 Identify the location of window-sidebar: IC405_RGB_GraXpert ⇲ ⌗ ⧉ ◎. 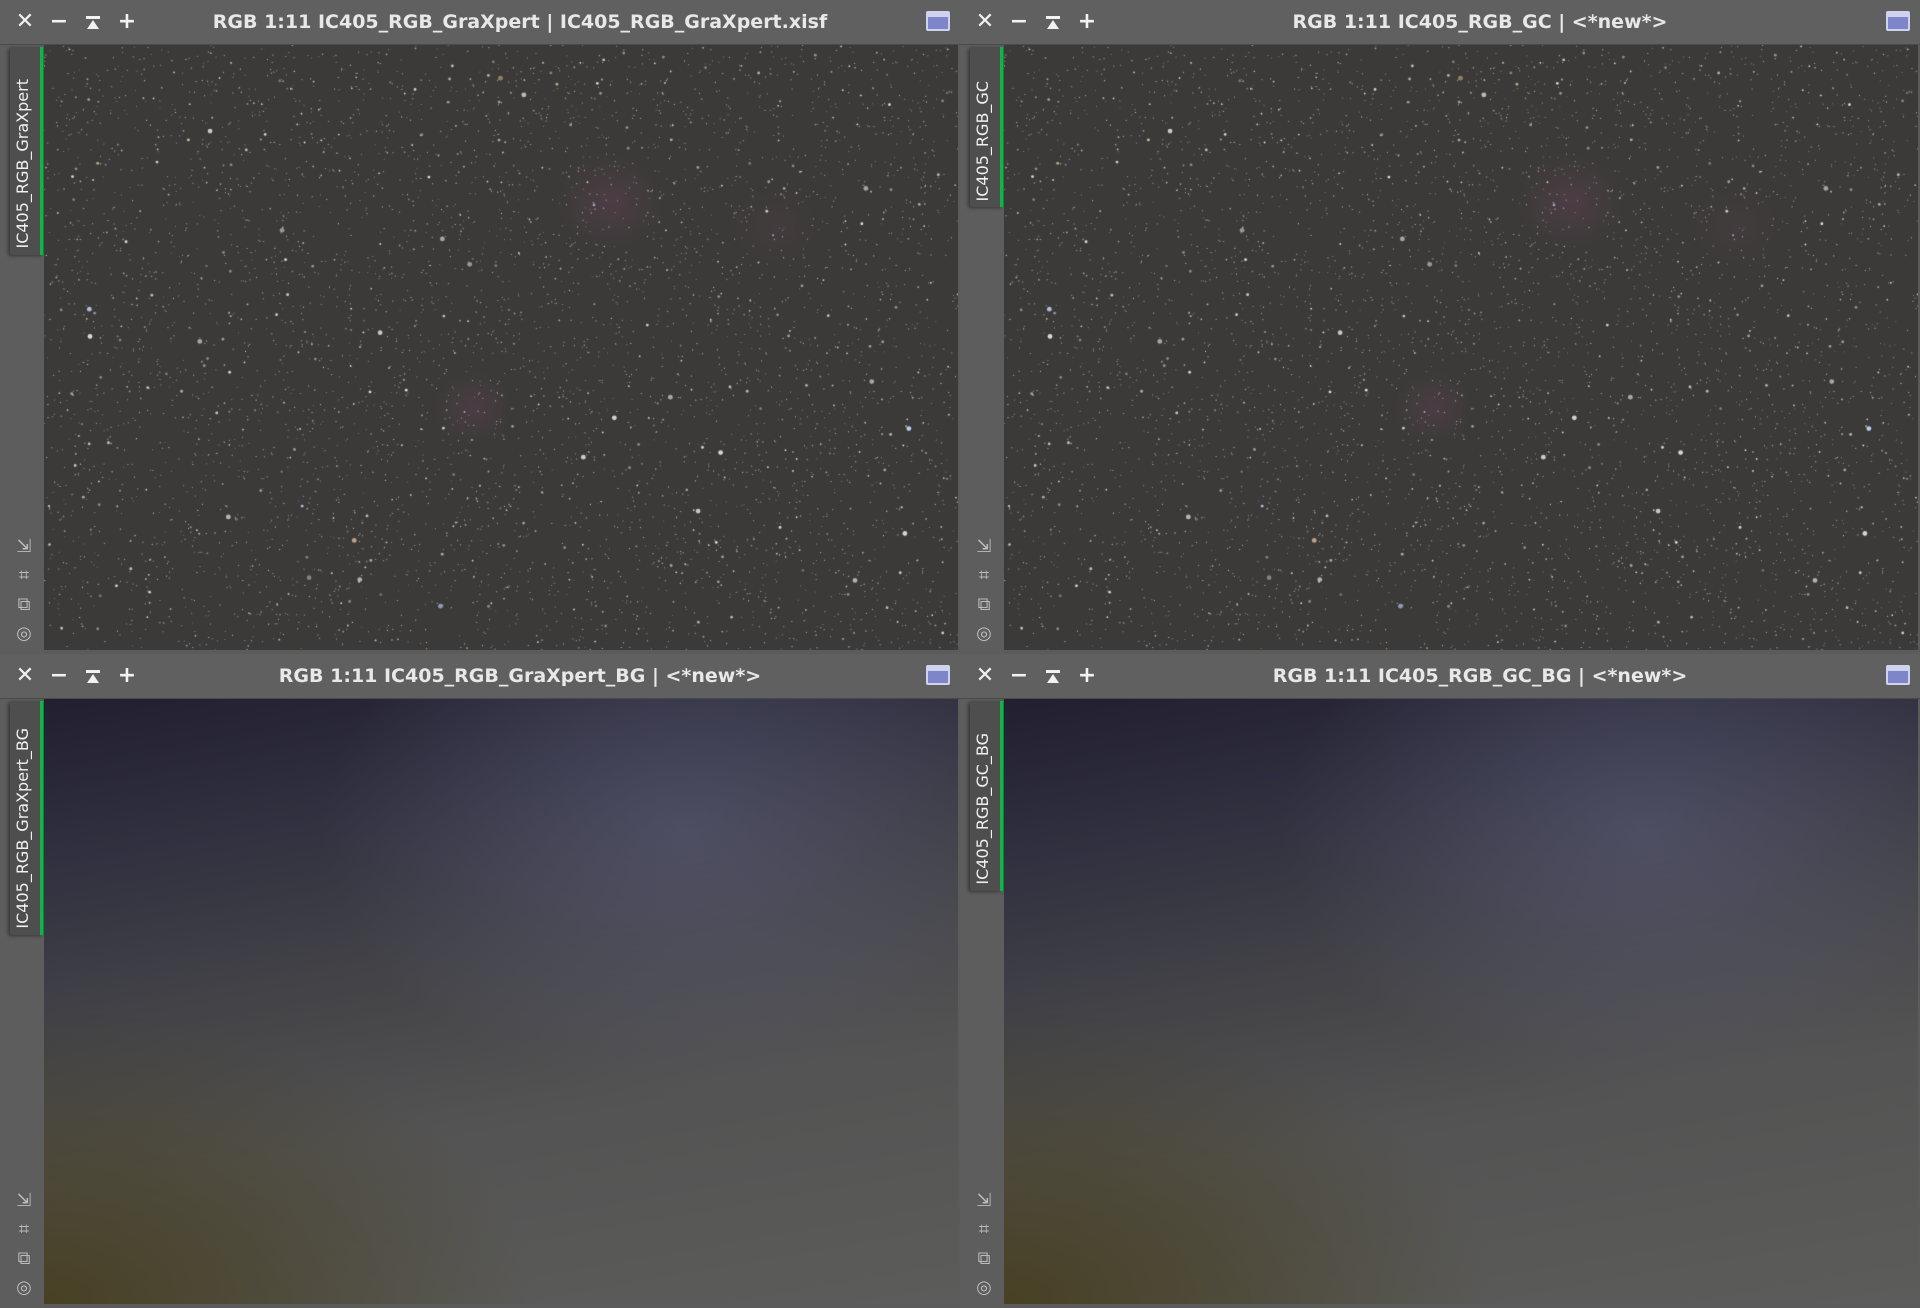
(22, 349).